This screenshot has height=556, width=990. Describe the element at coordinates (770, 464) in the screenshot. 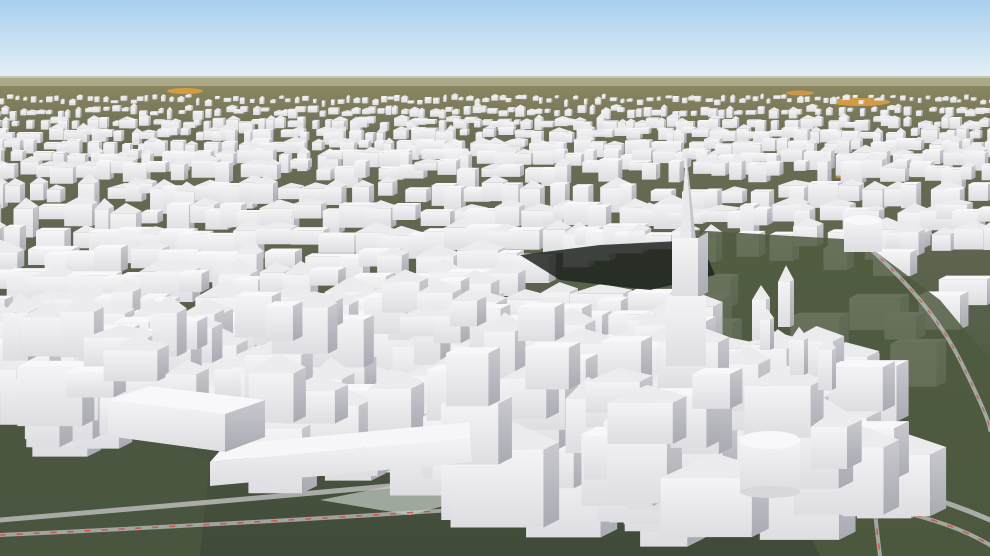

I see `round-tower` at that location.